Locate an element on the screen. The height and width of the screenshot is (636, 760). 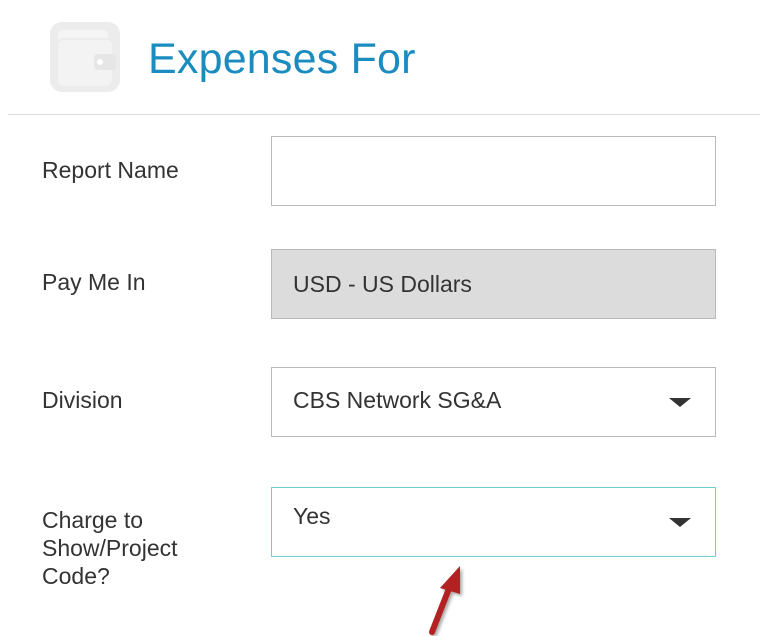
charge-to-show-label-line-3: Code? is located at coordinates (76, 576).